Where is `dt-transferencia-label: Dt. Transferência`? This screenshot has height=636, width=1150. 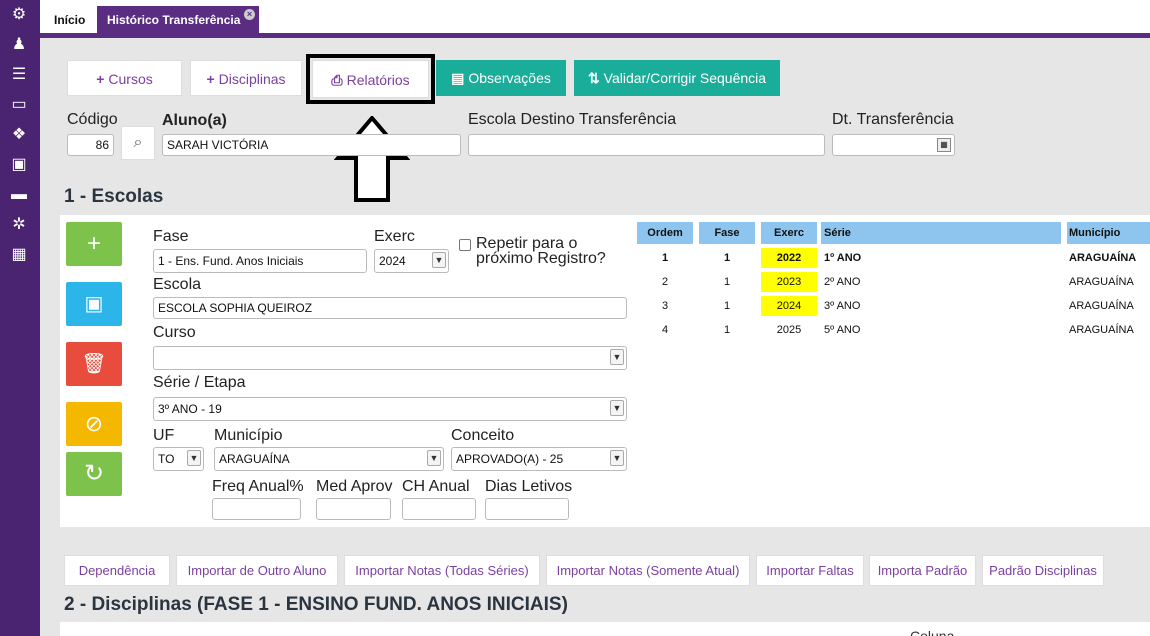
dt-transferencia-label: Dt. Transferência is located at coordinates (893, 119).